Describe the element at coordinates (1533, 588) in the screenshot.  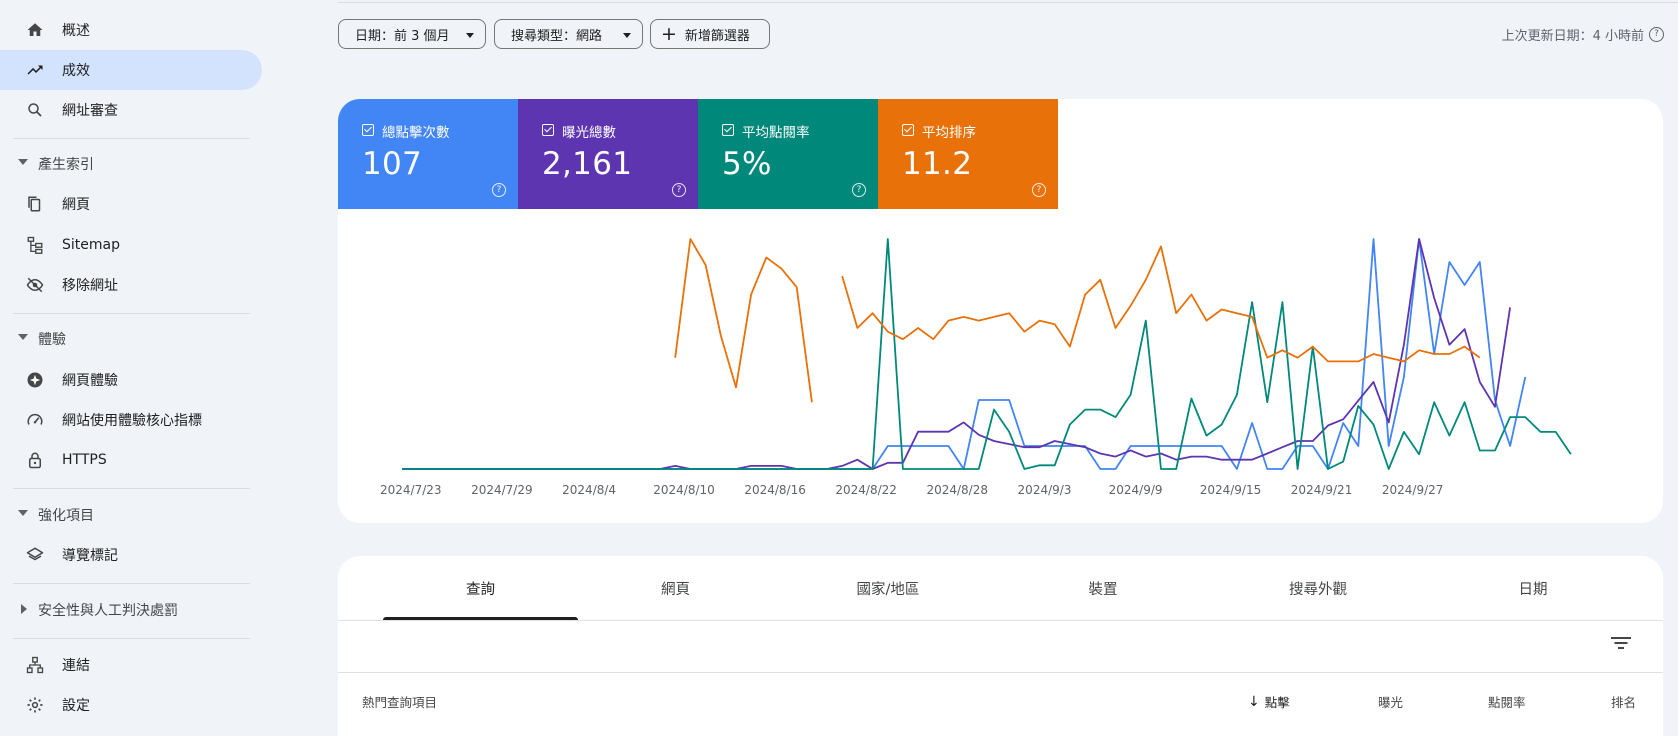
I see `tab-dates: 日期` at that location.